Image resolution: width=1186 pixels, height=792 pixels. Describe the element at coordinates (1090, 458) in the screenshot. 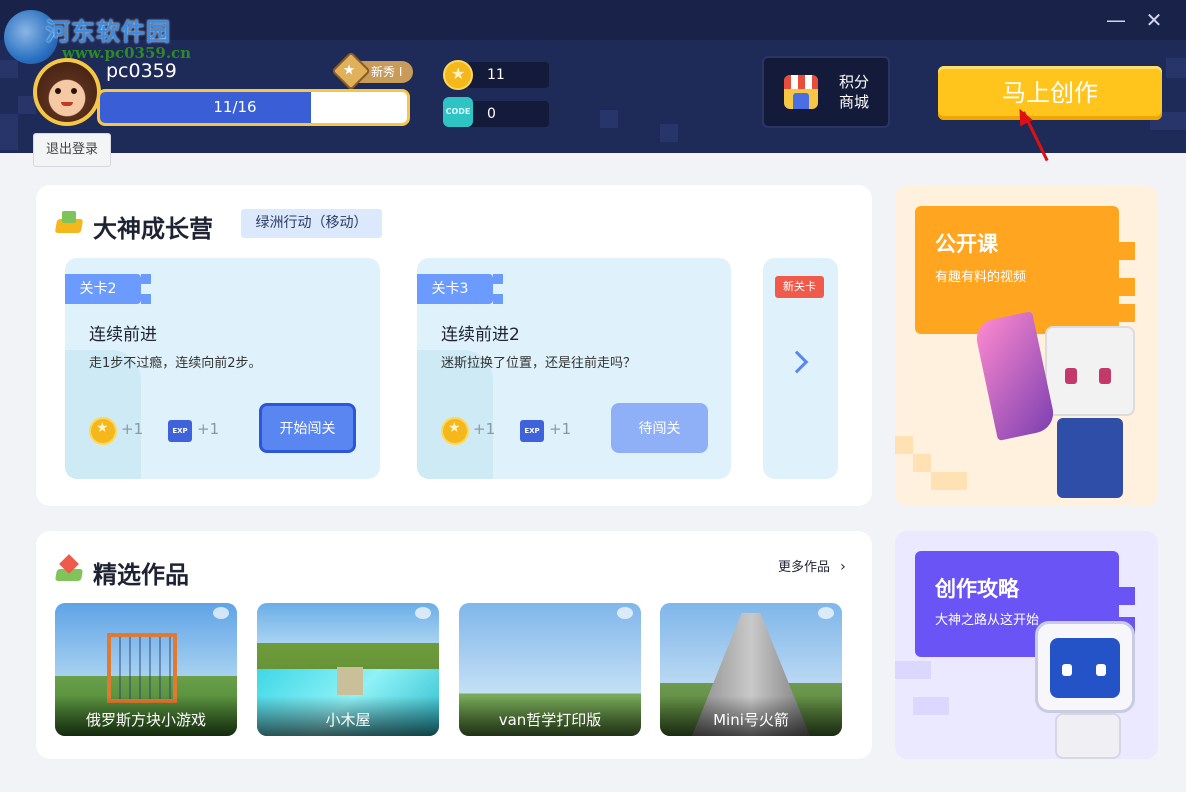

I see `character-body` at that location.